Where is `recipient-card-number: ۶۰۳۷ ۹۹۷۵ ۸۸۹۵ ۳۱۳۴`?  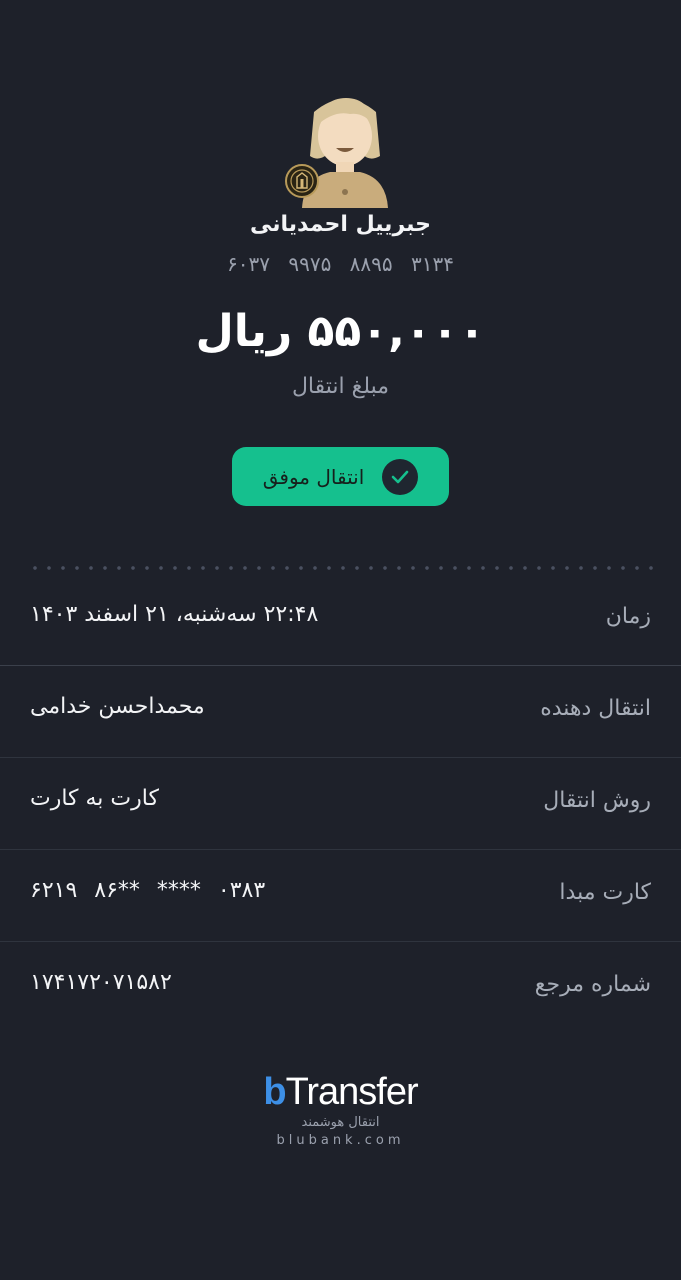 recipient-card-number: ۶۰۳۷ ۹۹۷۵ ۸۸۹۵ ۳۱۳۴ is located at coordinates (340, 264).